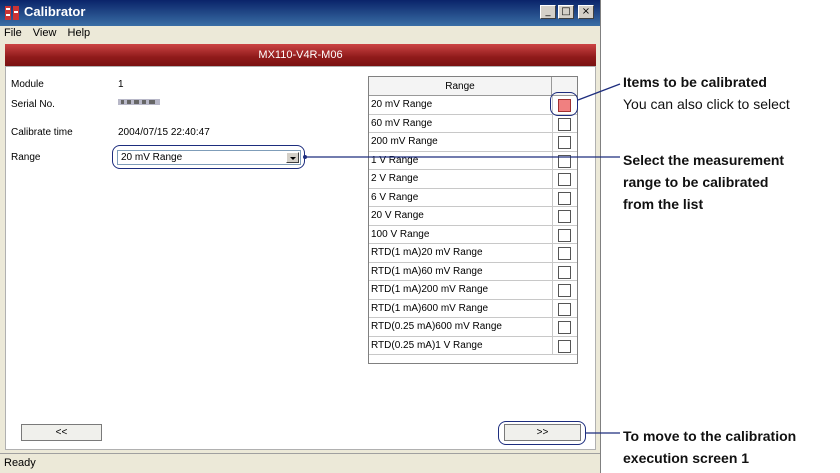 This screenshot has width=840, height=473. What do you see at coordinates (704, 160) in the screenshot?
I see `range-annotation-1: Select the measurement` at bounding box center [704, 160].